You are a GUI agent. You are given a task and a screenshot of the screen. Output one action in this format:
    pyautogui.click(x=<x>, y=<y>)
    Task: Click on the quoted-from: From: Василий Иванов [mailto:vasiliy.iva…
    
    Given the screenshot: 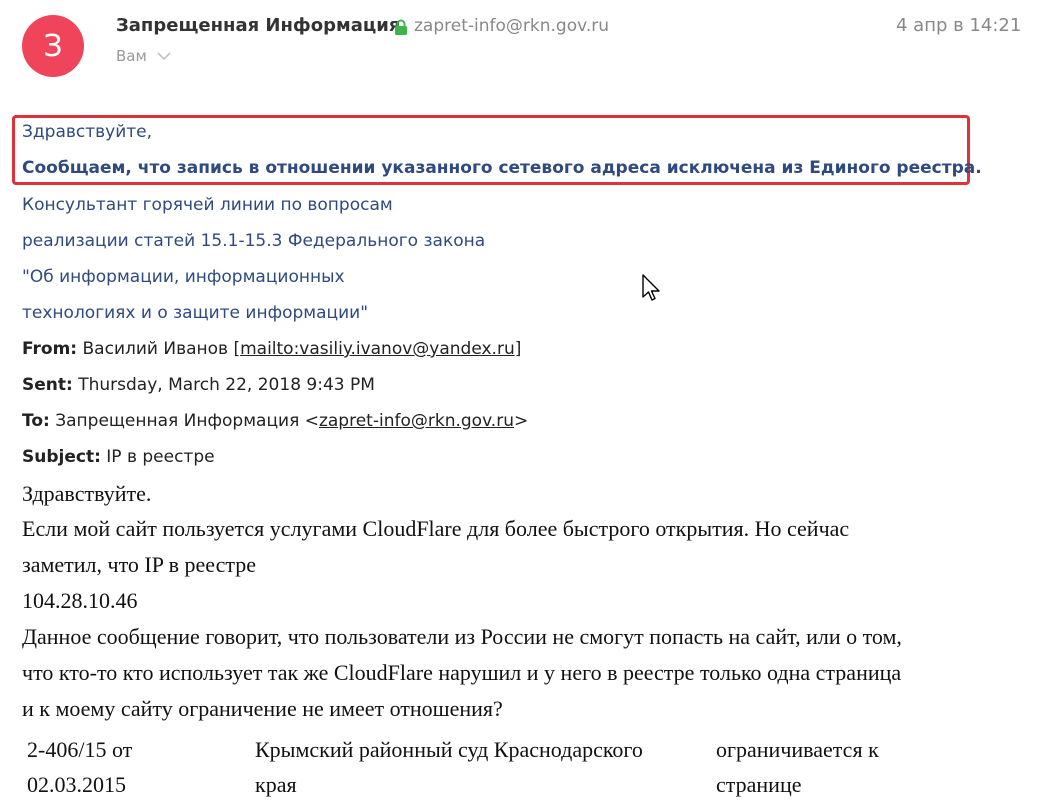 What is the action you would take?
    pyautogui.click(x=271, y=349)
    